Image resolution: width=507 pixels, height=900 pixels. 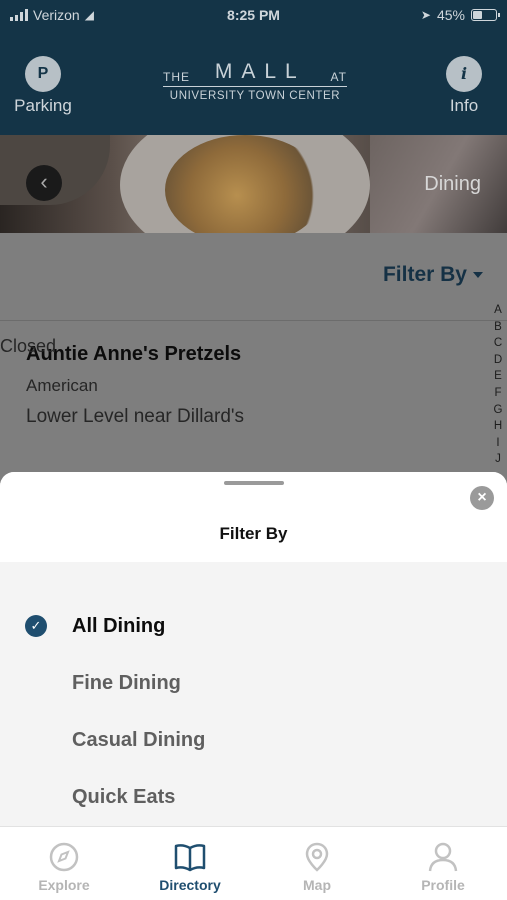 What do you see at coordinates (43, 74) in the screenshot?
I see `parking-icon: P` at bounding box center [43, 74].